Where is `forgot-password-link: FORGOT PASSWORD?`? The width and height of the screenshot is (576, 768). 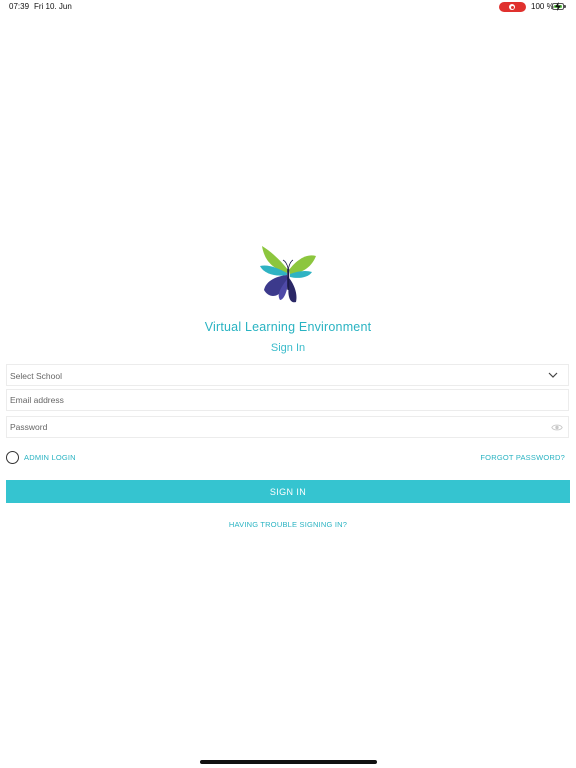 forgot-password-link: FORGOT PASSWORD? is located at coordinates (522, 457).